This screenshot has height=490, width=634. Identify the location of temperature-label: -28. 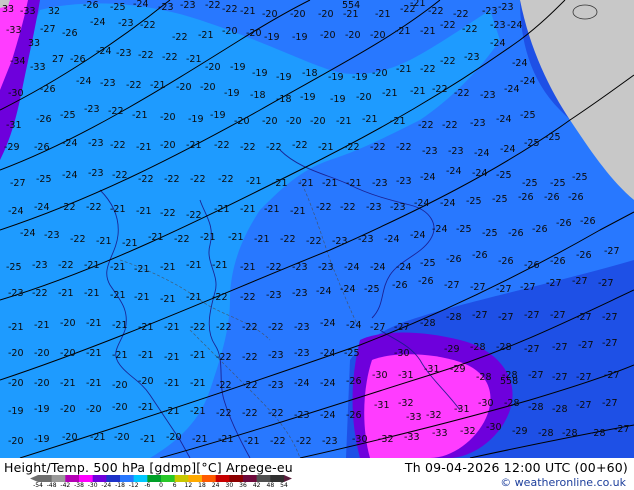
(484, 377).